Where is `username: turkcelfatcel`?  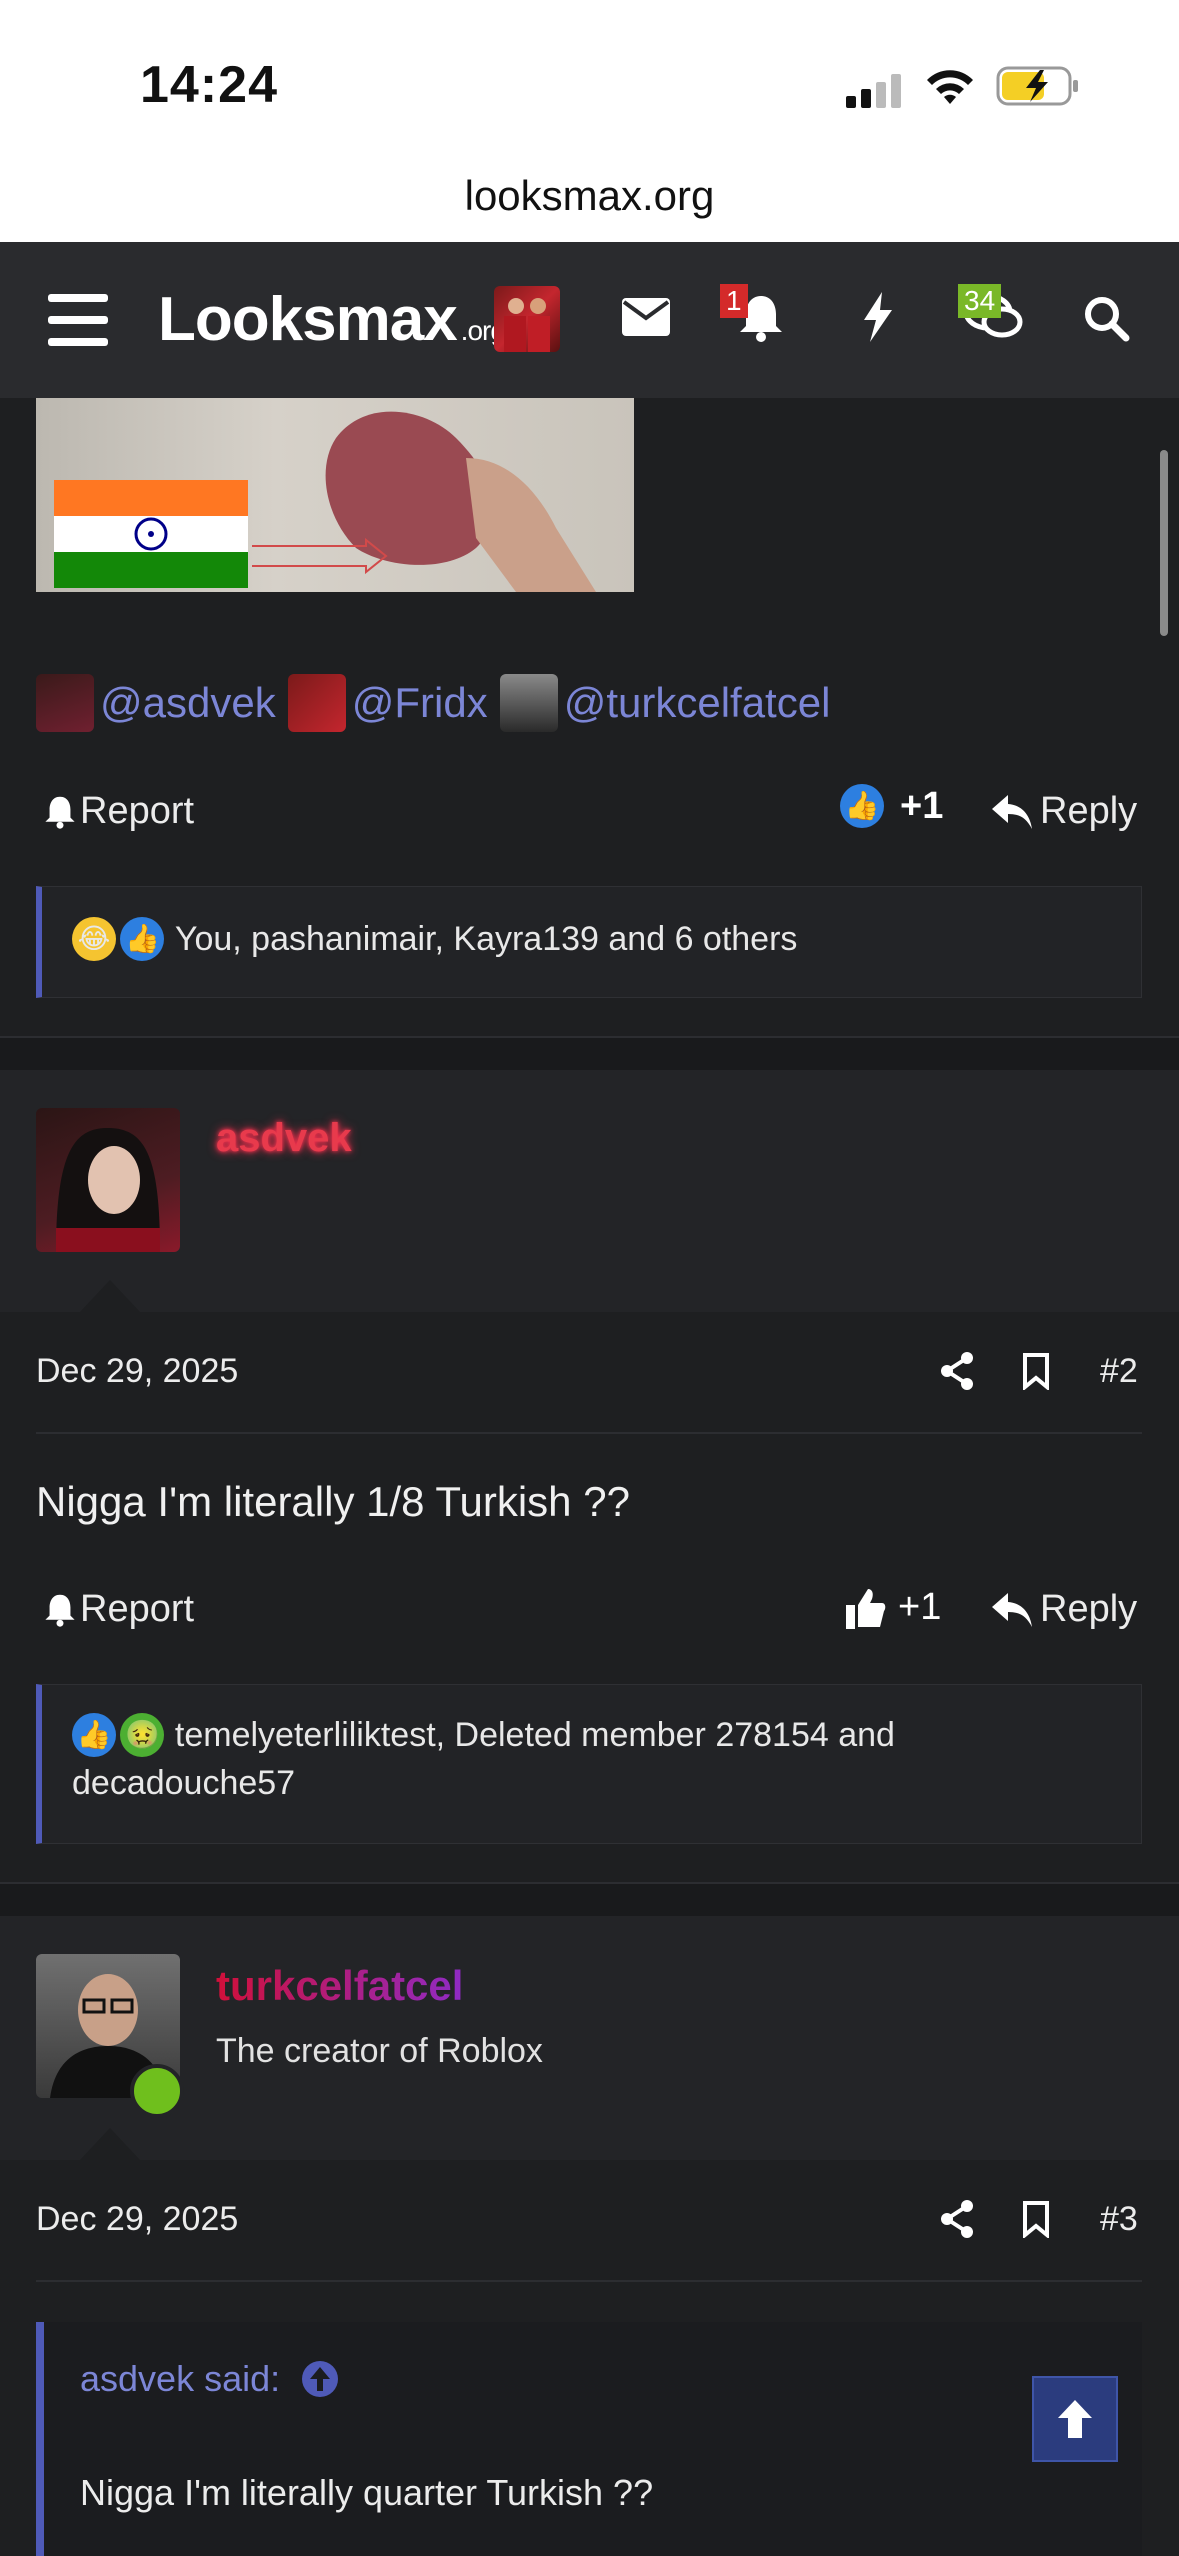
username: turkcelfatcel is located at coordinates (339, 1986).